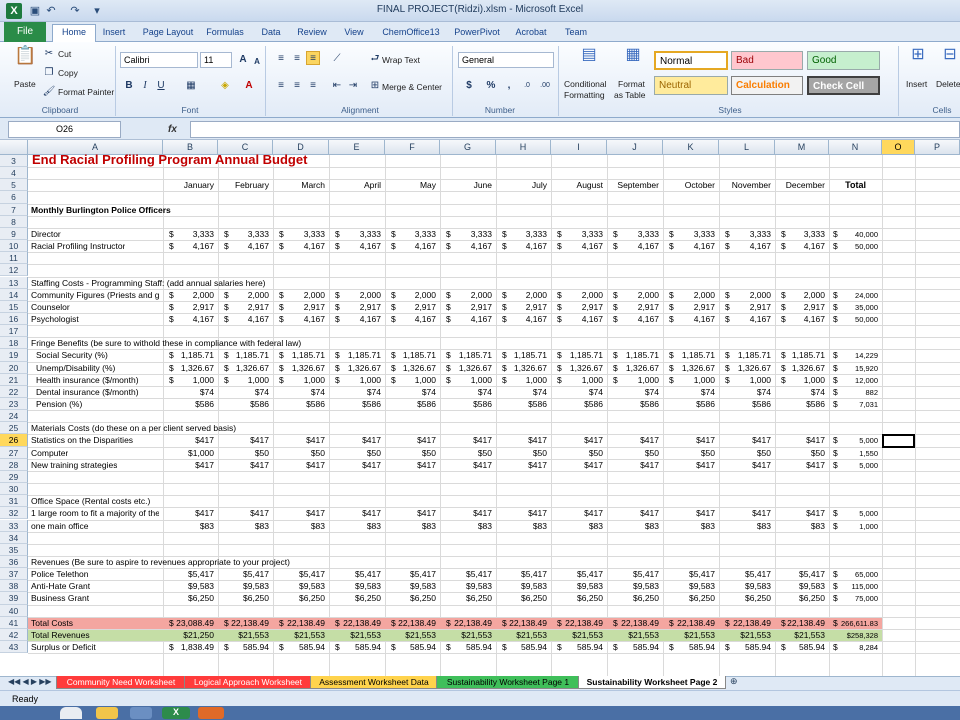 The height and width of the screenshot is (720, 960). I want to click on row-header-13: 13, so click(14, 282).